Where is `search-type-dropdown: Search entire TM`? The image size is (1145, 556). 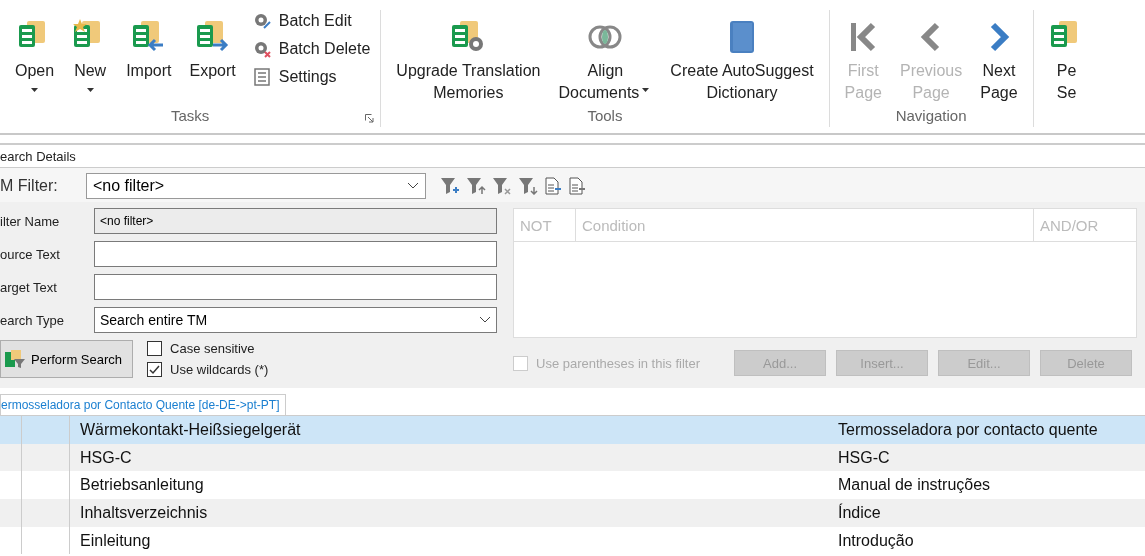 search-type-dropdown: Search entire TM is located at coordinates (295, 320).